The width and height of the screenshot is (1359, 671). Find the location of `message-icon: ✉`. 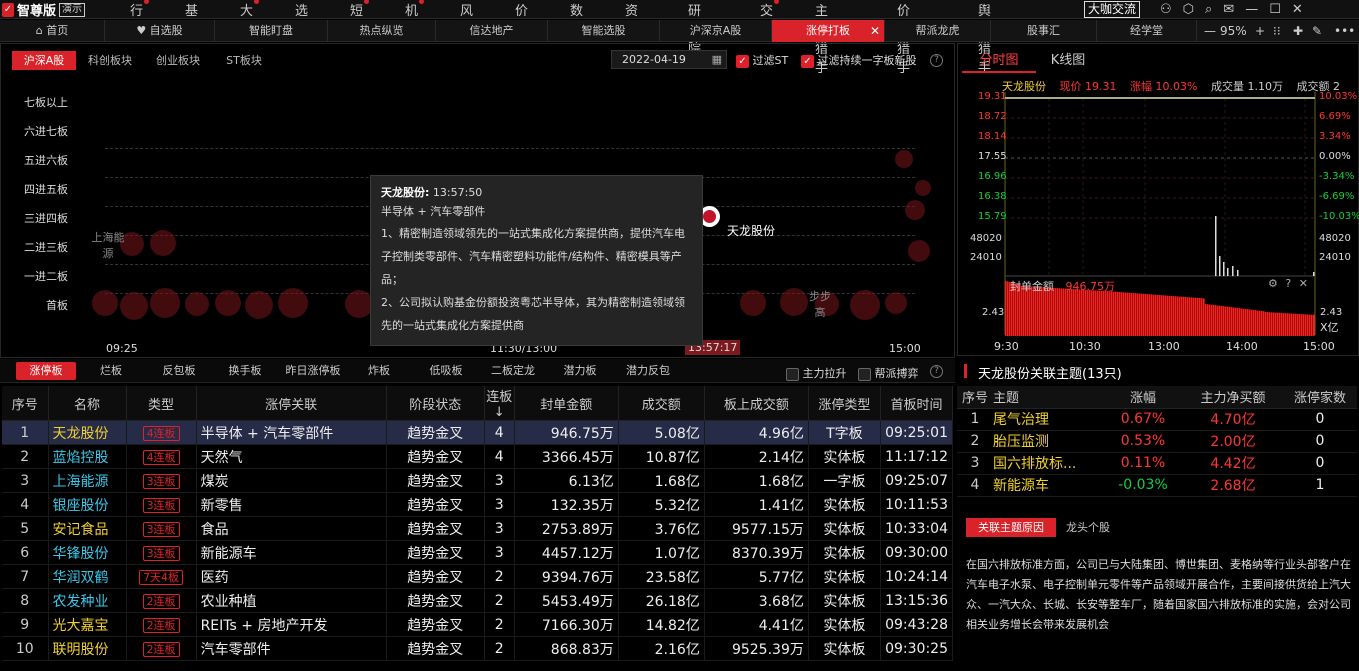

message-icon: ✉ is located at coordinates (1228, 9).